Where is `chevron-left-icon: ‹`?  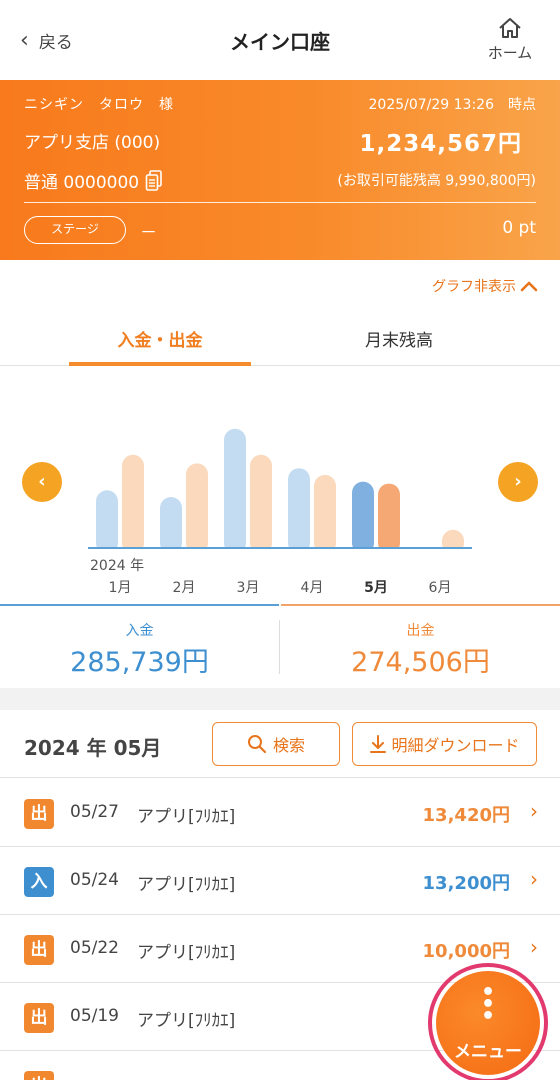 chevron-left-icon: ‹ is located at coordinates (42, 481).